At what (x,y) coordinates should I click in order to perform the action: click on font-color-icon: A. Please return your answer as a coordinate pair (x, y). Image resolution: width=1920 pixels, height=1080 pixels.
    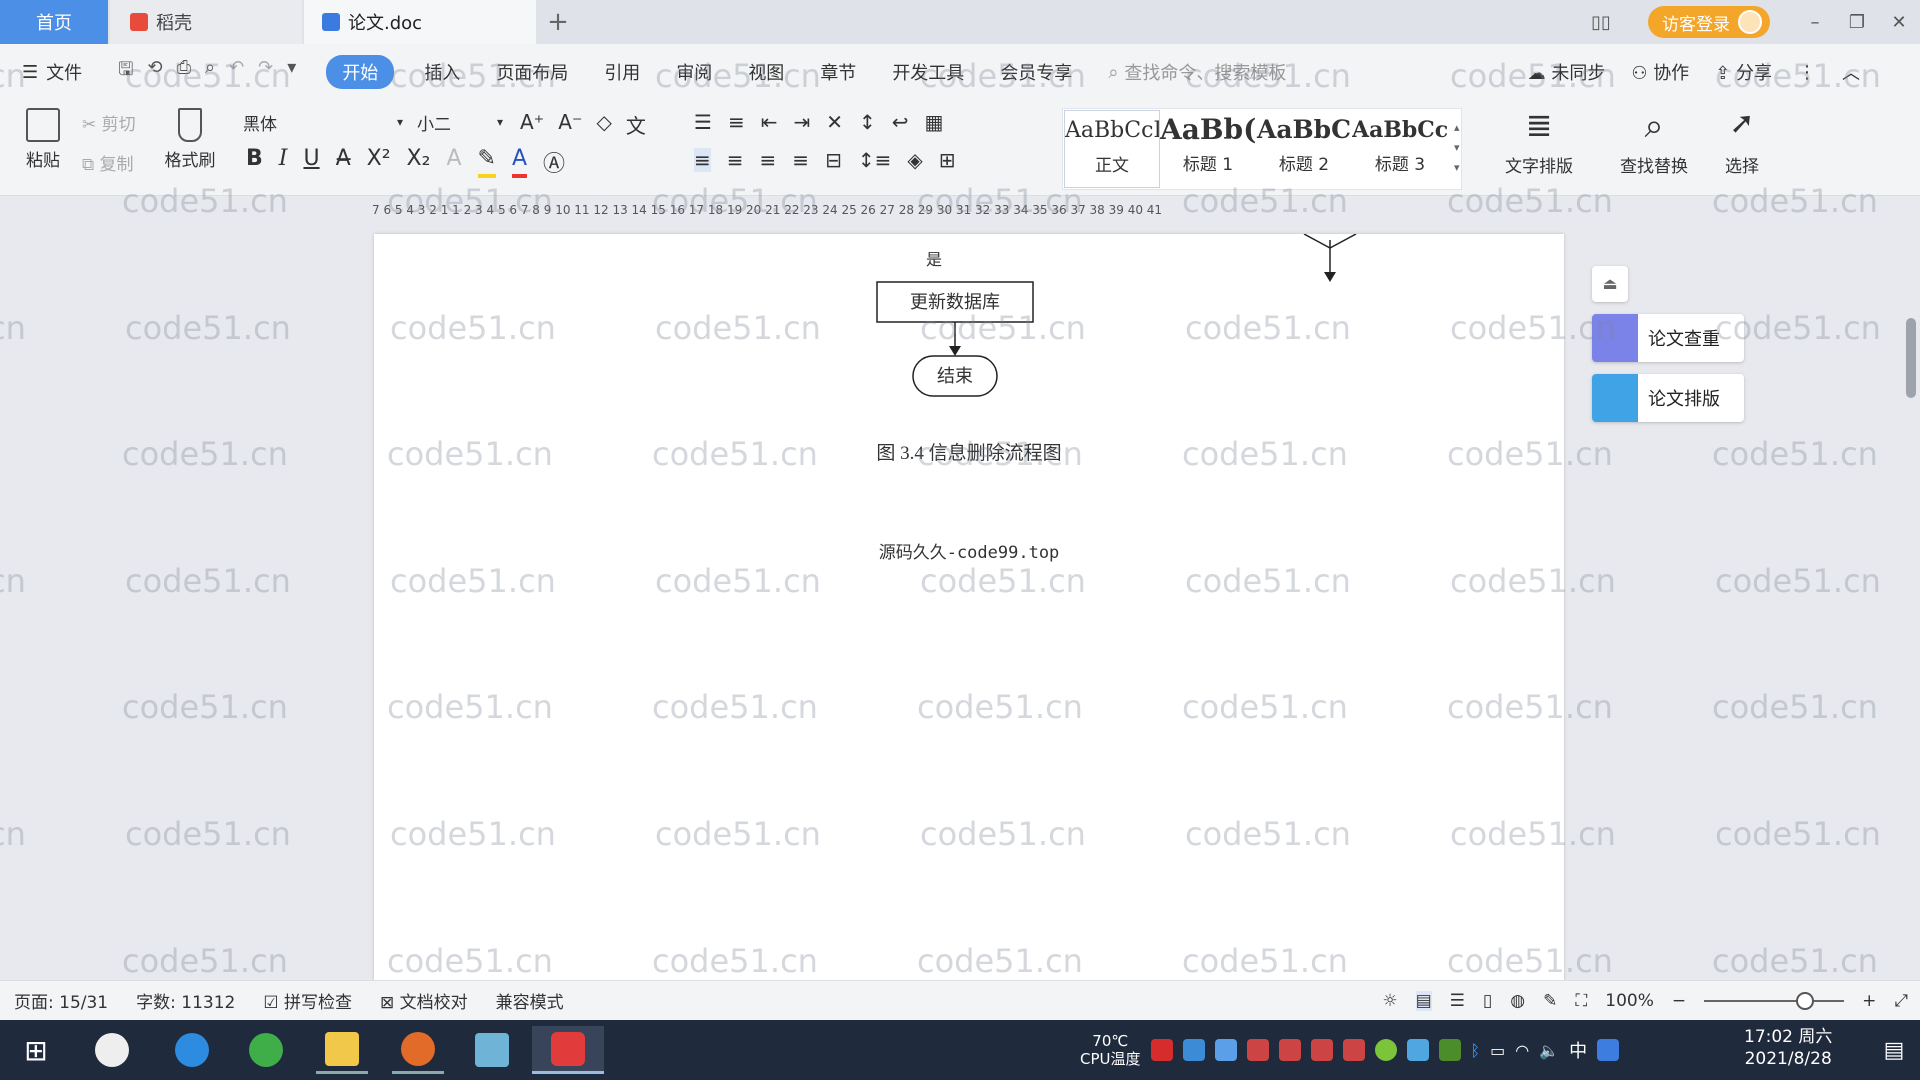
    Looking at the image, I should click on (519, 162).